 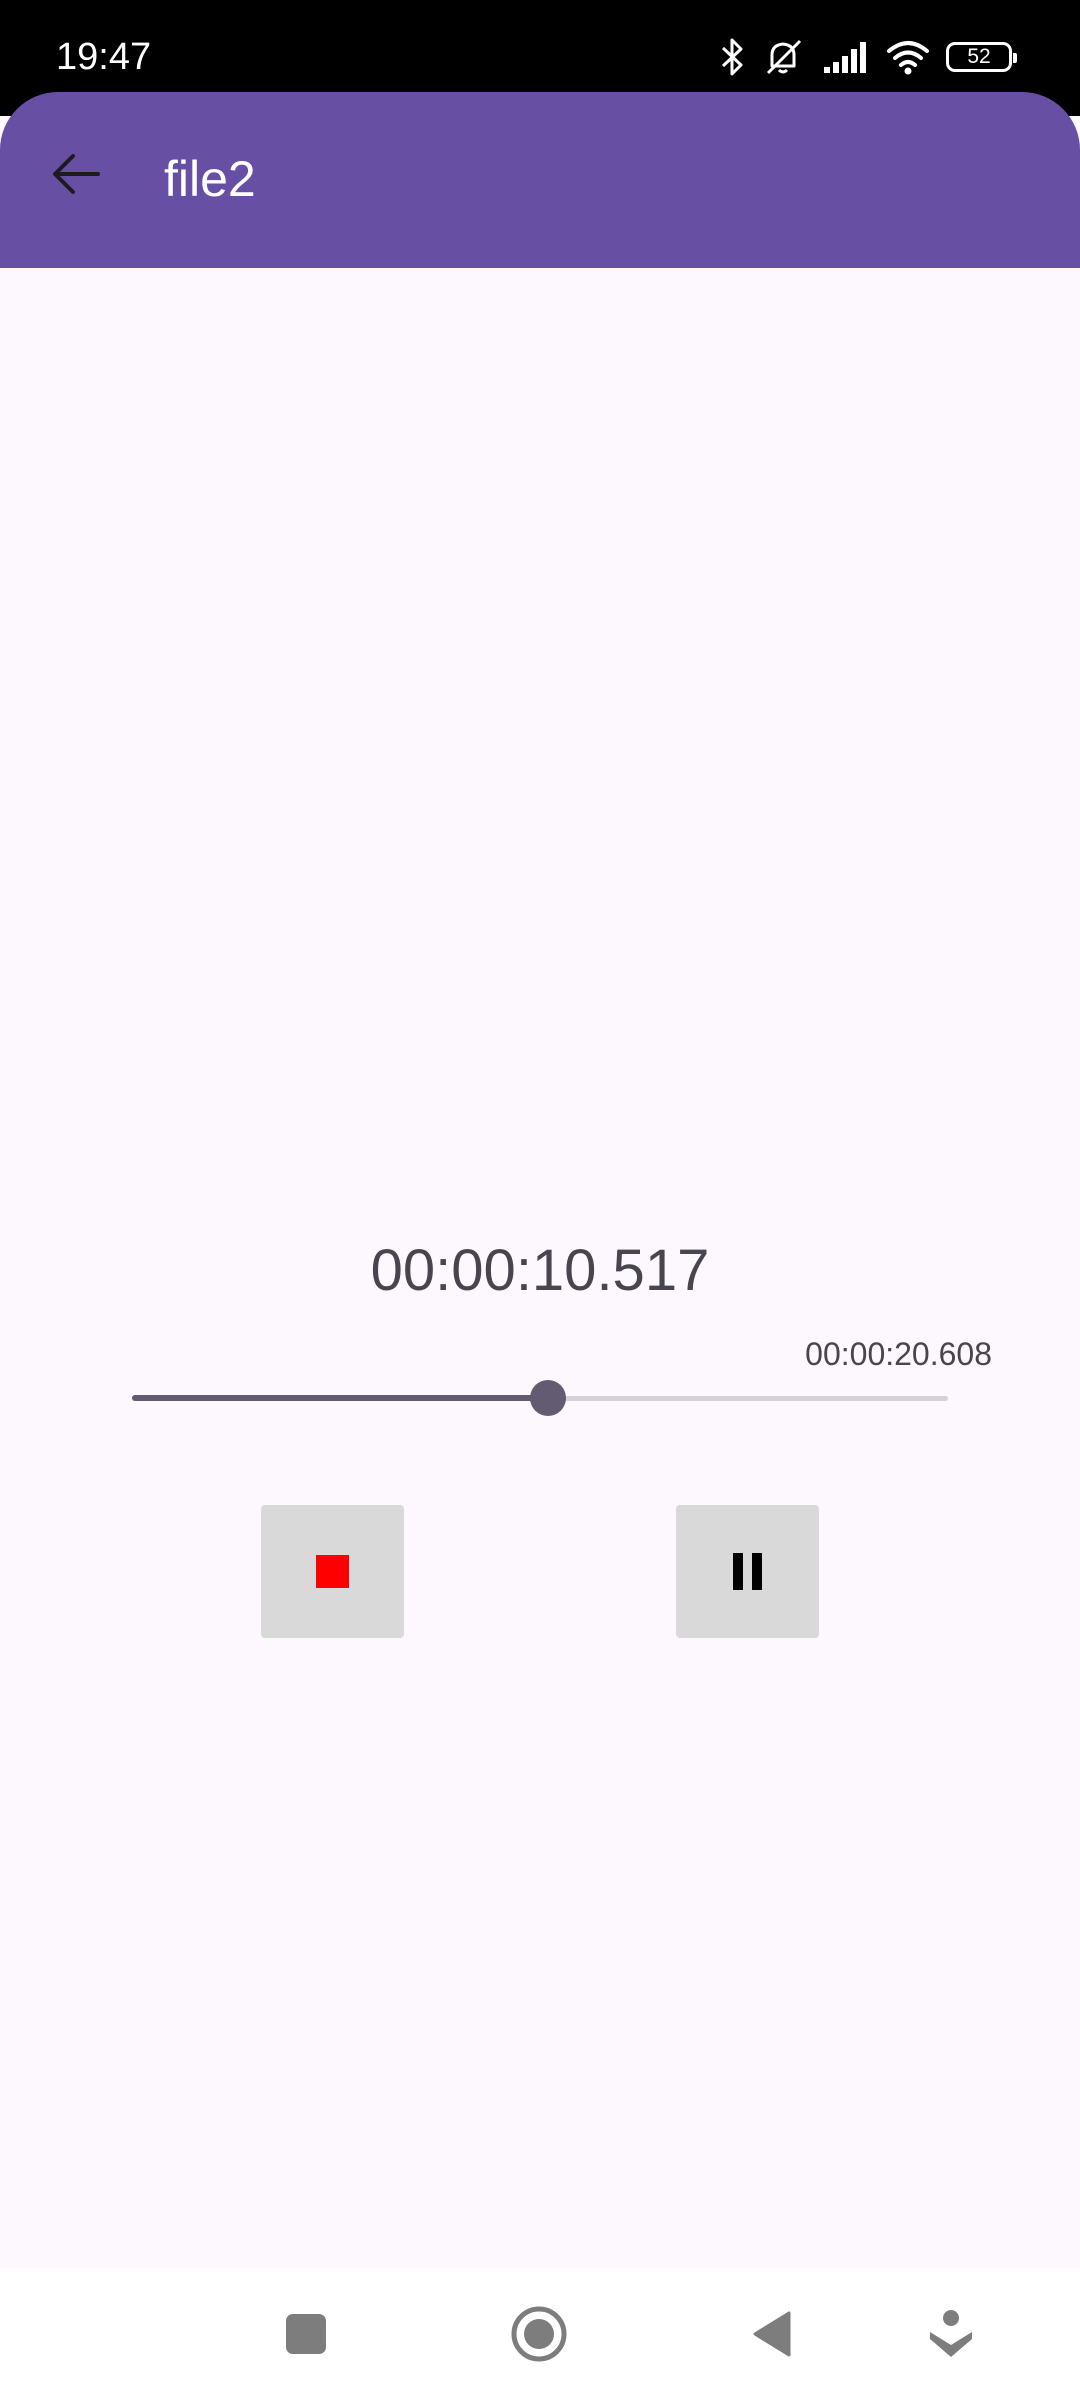 I want to click on seek-slider, so click(x=540, y=1398).